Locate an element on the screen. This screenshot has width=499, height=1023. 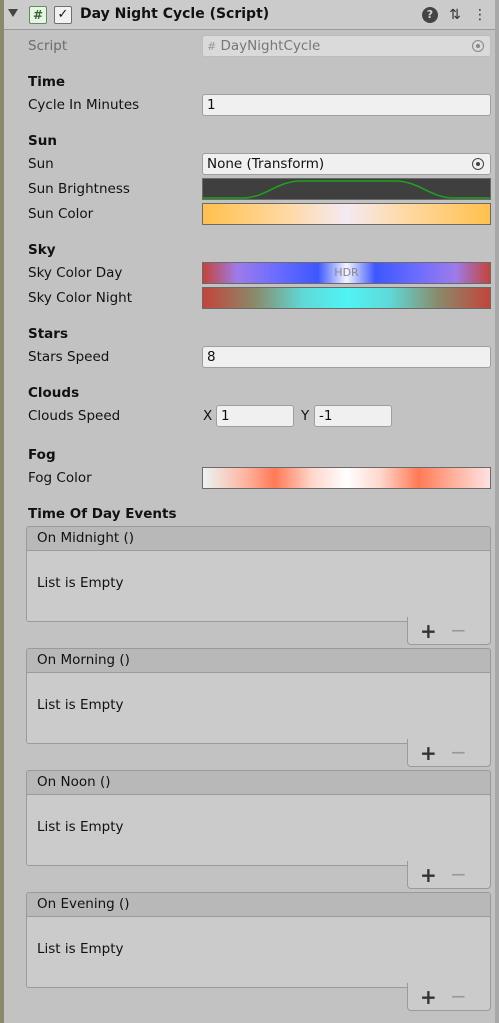
event-list-header: On Evening () is located at coordinates (258, 905).